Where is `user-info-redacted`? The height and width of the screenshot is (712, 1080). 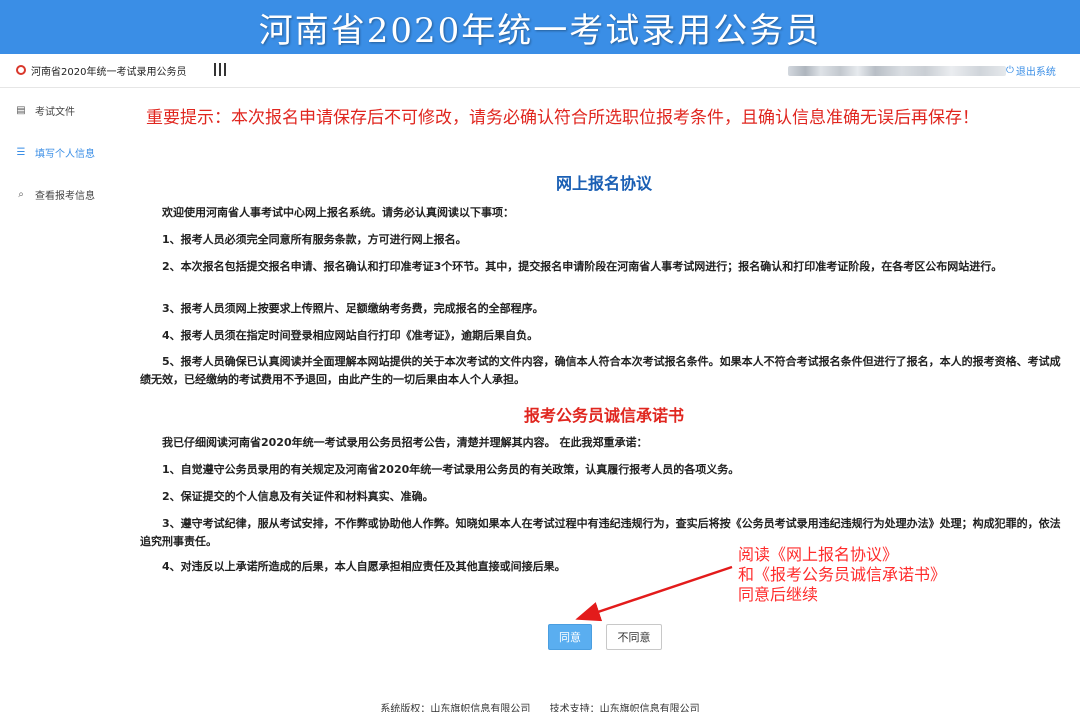 user-info-redacted is located at coordinates (897, 71).